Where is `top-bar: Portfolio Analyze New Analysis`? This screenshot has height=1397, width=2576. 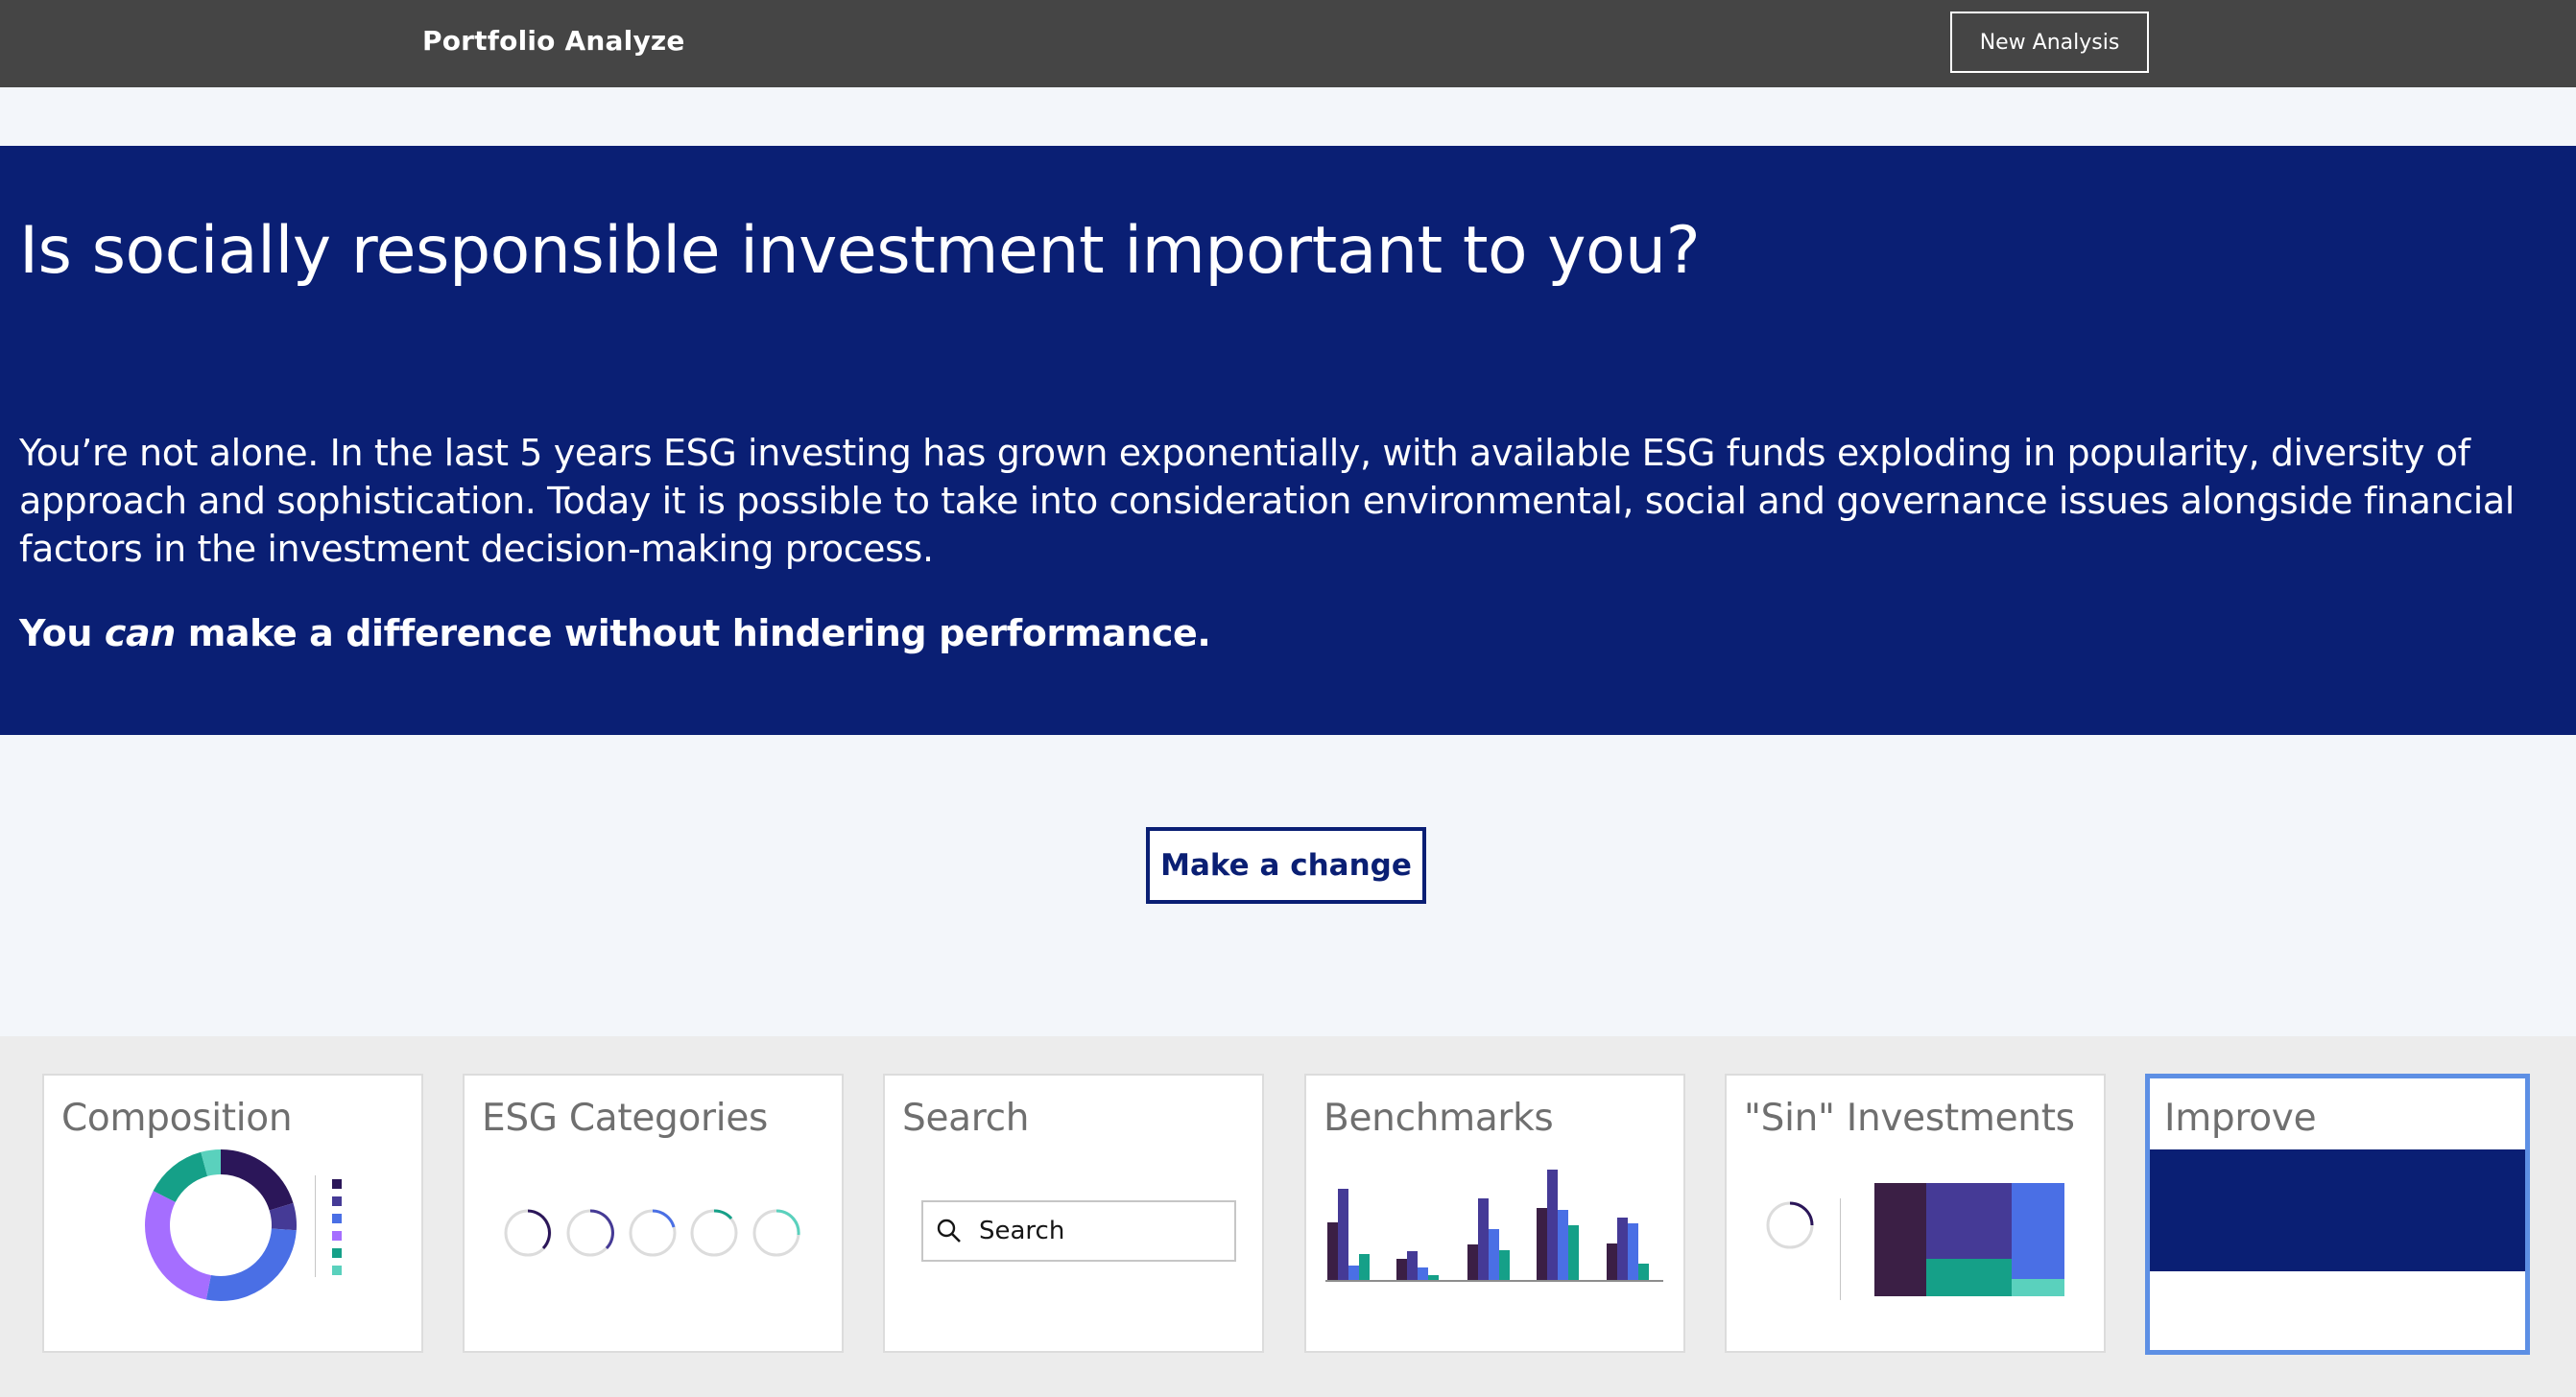 top-bar: Portfolio Analyze New Analysis is located at coordinates (1288, 43).